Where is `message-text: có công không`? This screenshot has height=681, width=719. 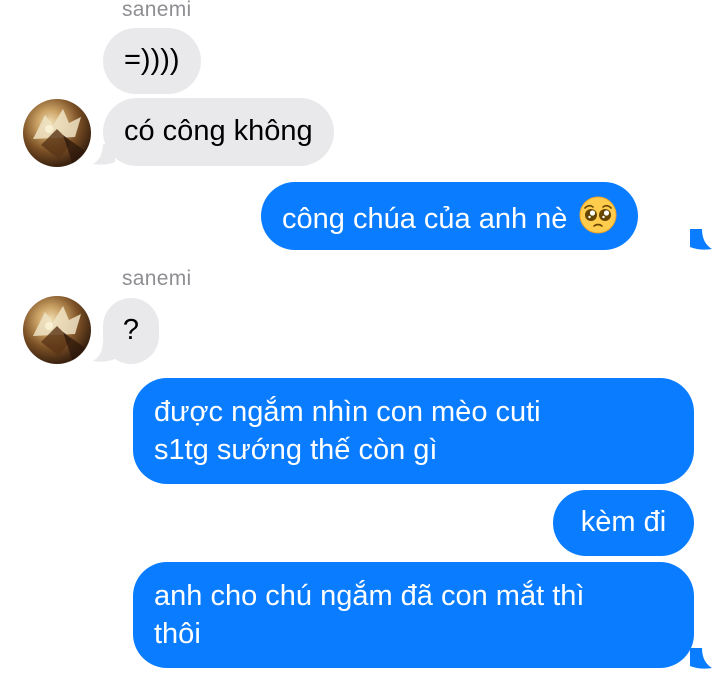
message-text: có công không is located at coordinates (218, 131).